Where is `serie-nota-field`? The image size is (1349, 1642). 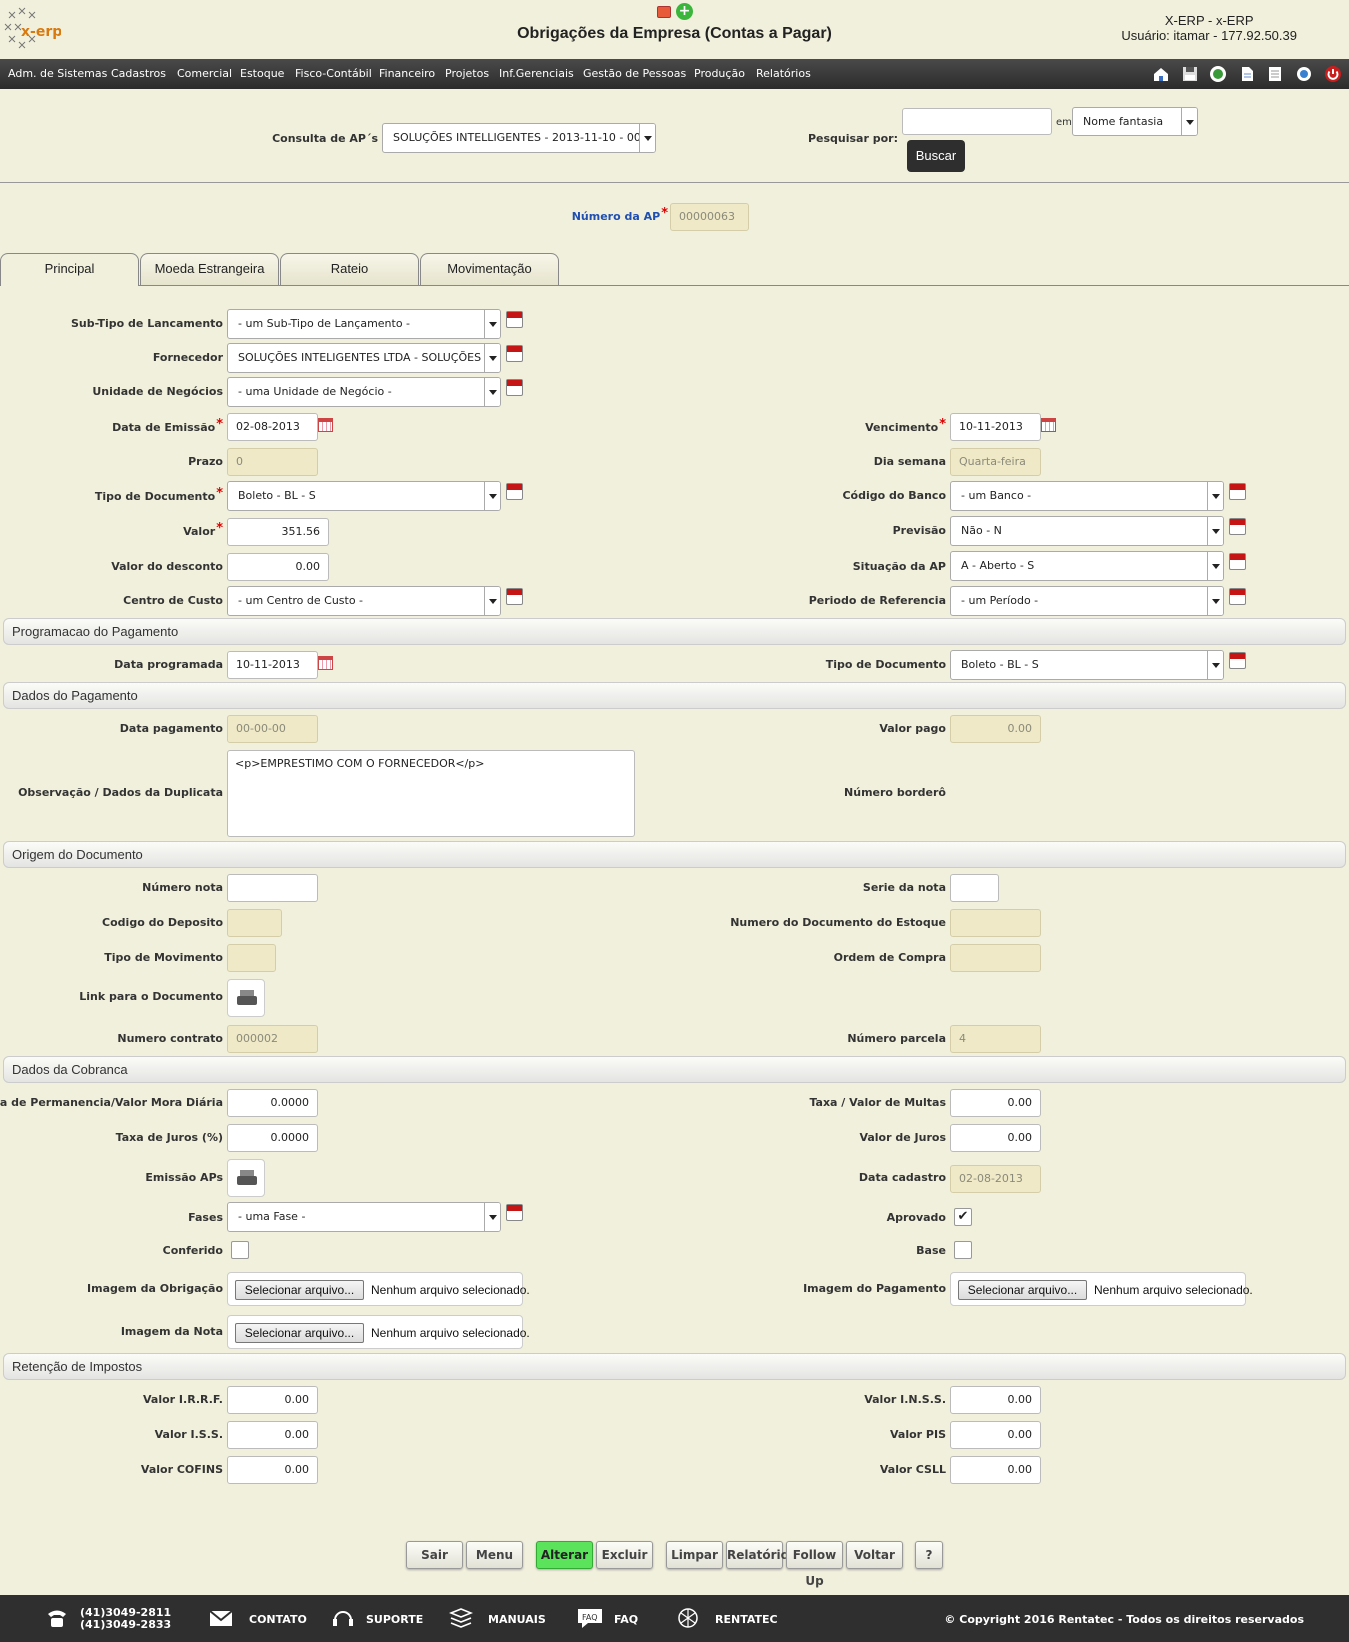
serie-nota-field is located at coordinates (974, 888).